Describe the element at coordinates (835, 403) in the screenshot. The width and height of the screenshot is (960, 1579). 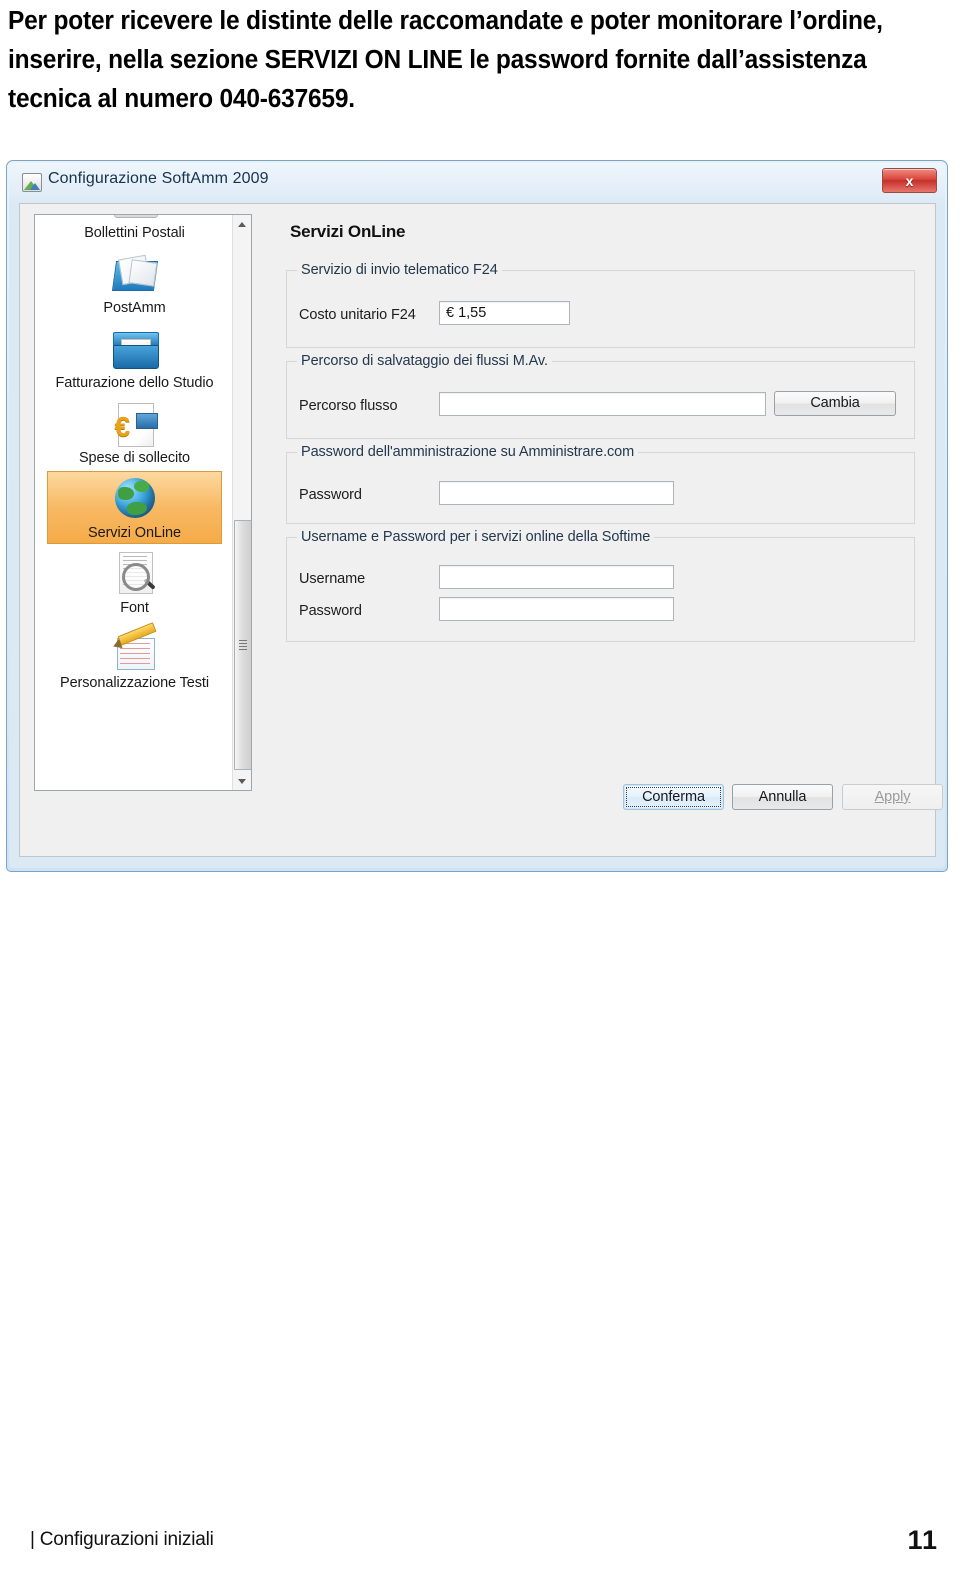
I see `cambia-button: Cambia` at that location.